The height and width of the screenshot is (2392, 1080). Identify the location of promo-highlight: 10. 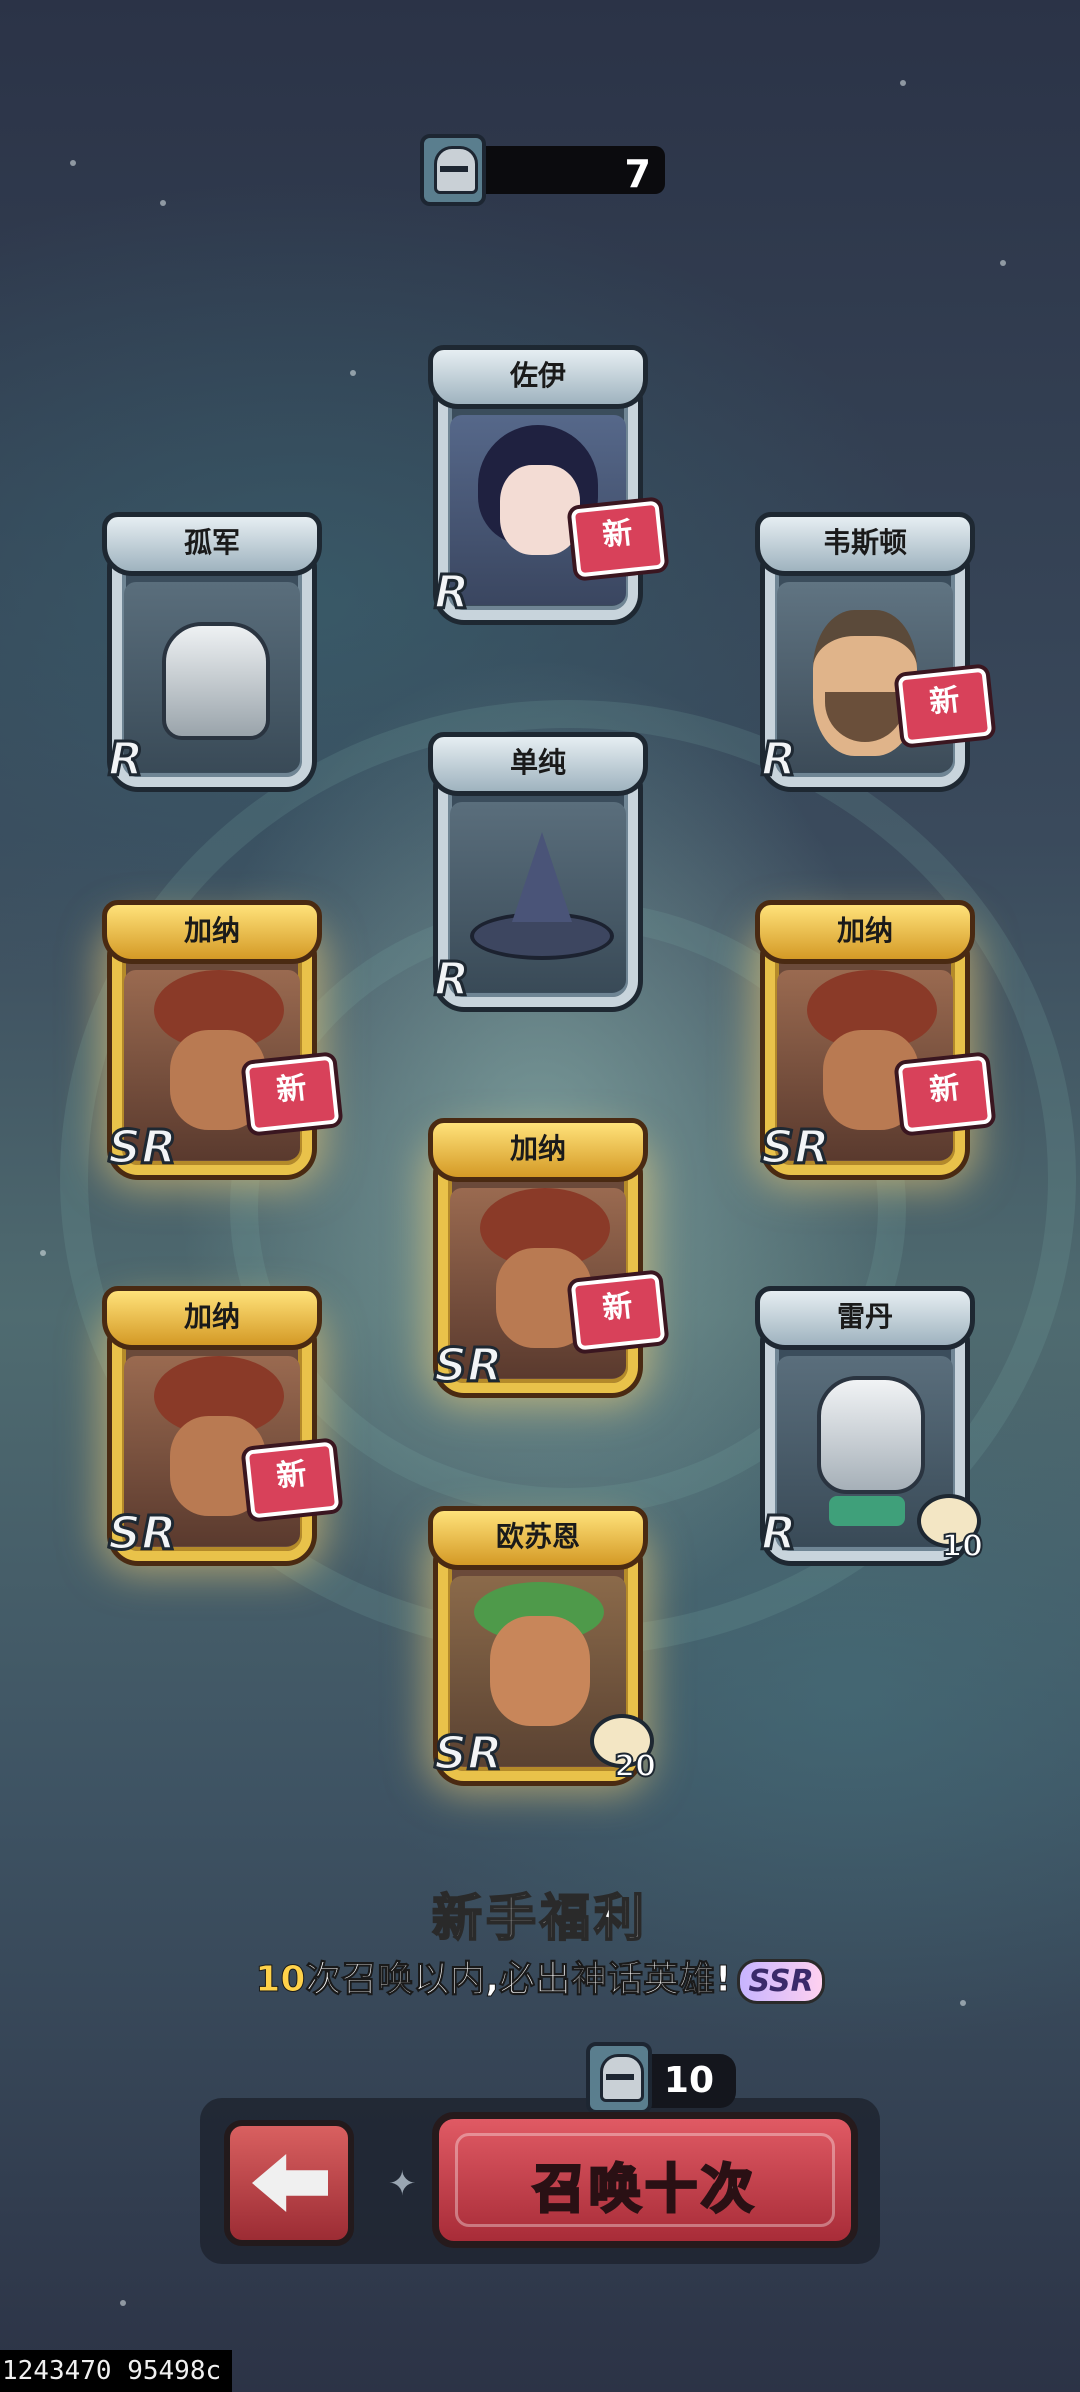
(280, 1980).